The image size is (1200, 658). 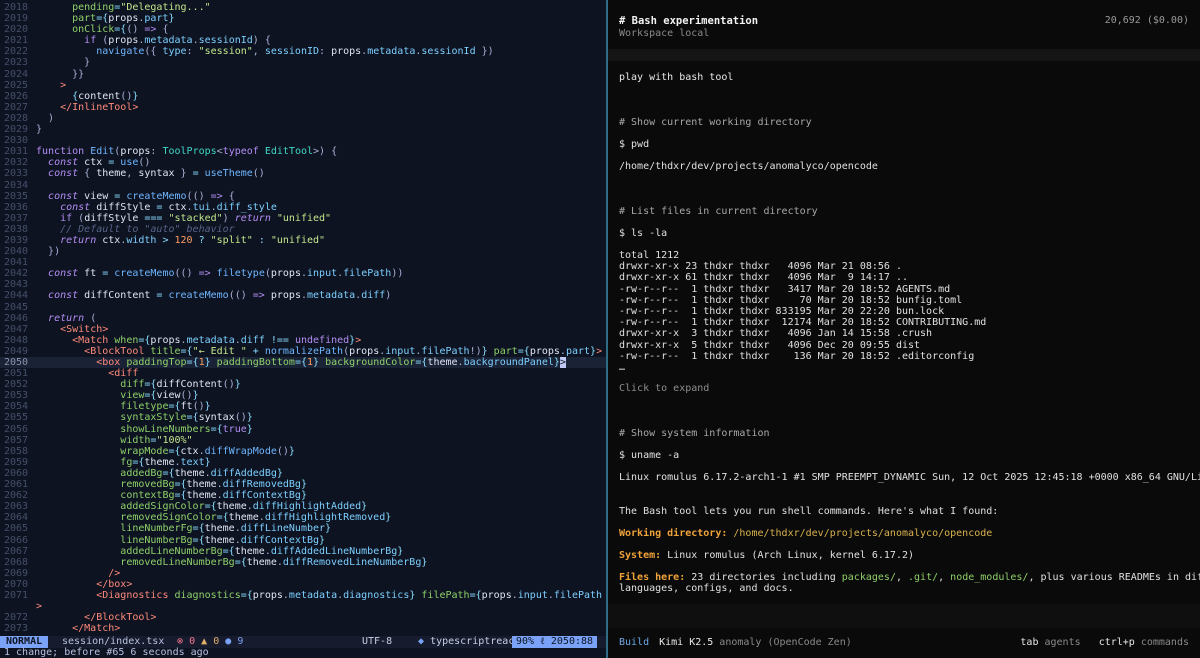 I want to click on code-line: 2060 addedBg={theme.diffAddedBg}, so click(x=303, y=473).